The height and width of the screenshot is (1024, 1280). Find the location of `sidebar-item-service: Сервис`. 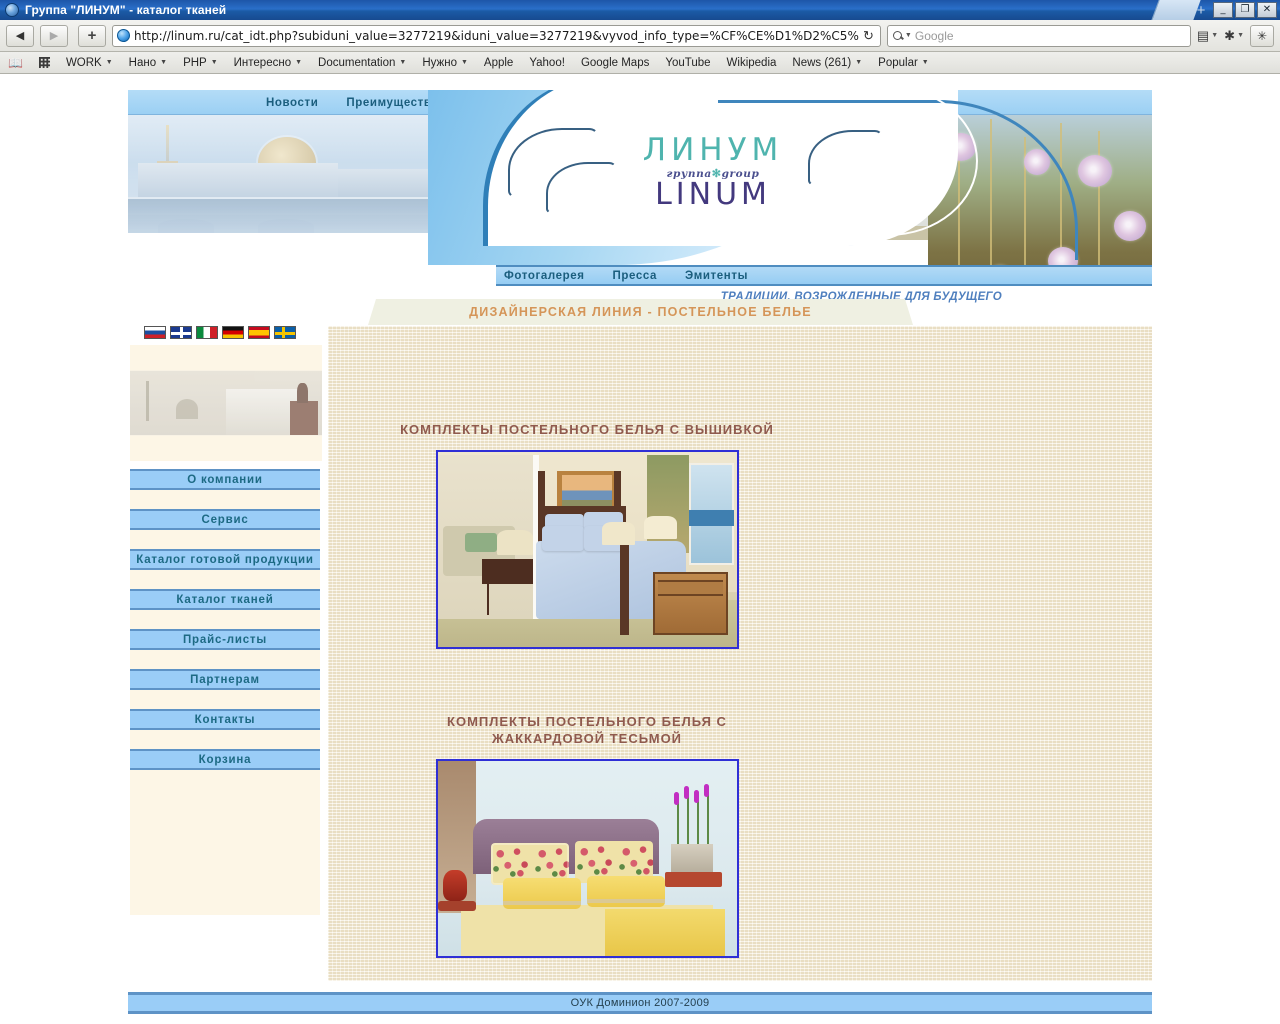

sidebar-item-service: Сервис is located at coordinates (225, 519).